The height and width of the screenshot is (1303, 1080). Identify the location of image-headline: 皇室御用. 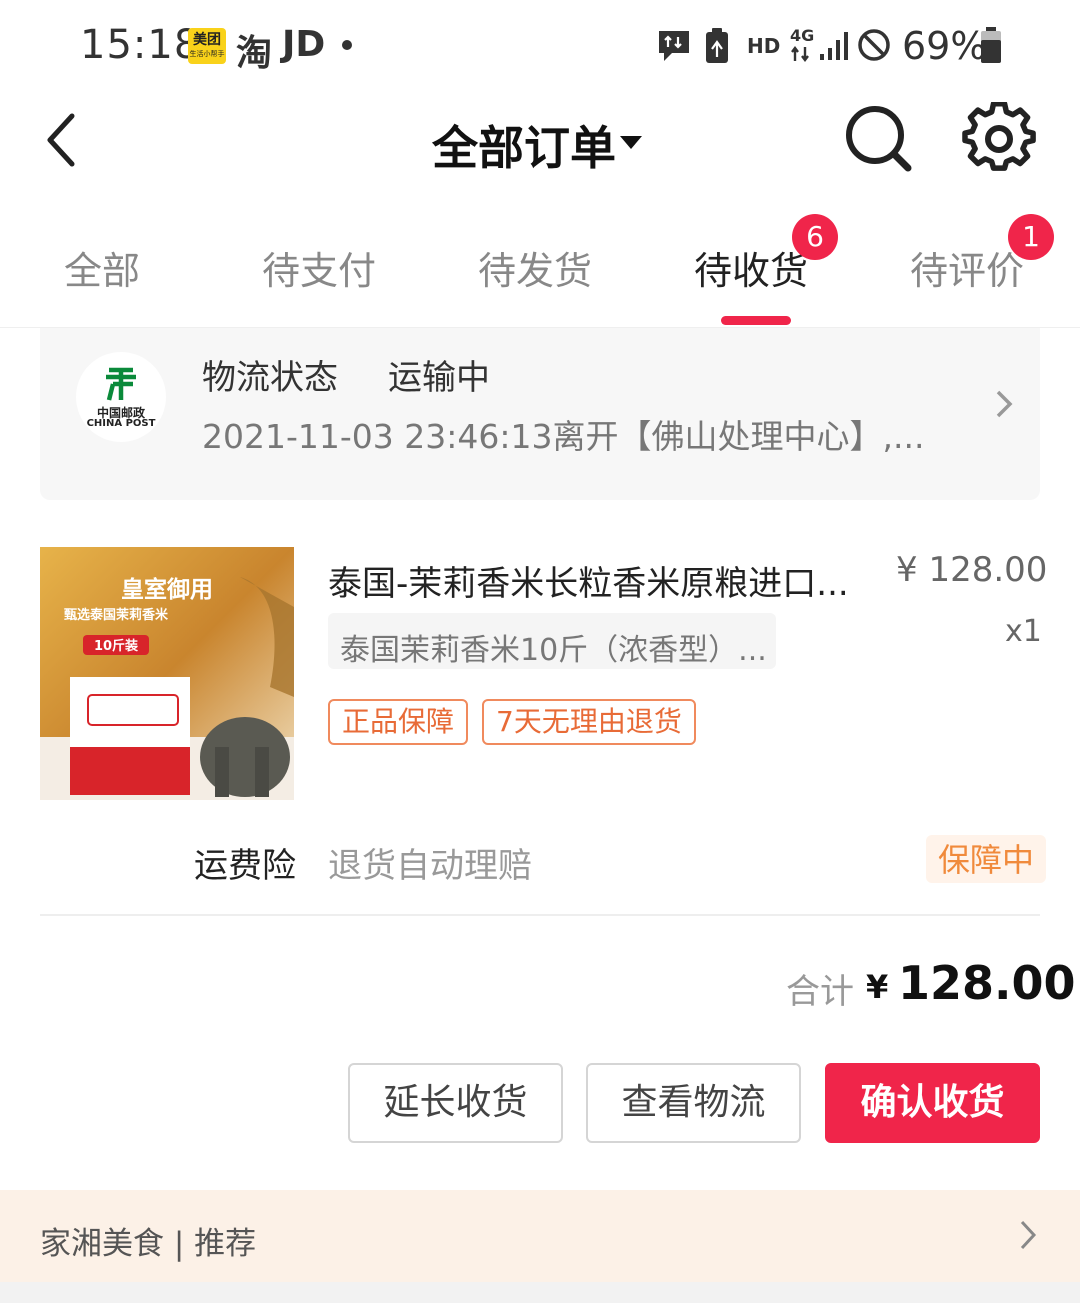
(167, 589).